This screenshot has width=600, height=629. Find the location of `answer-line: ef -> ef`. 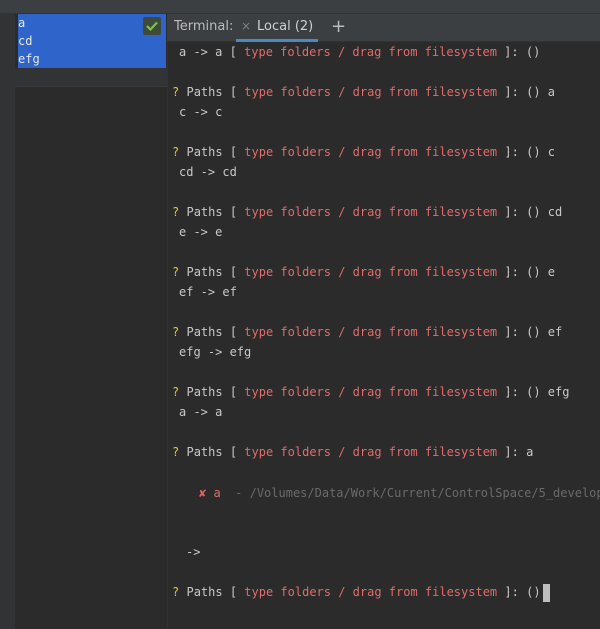

answer-line: ef -> ef is located at coordinates (208, 292).